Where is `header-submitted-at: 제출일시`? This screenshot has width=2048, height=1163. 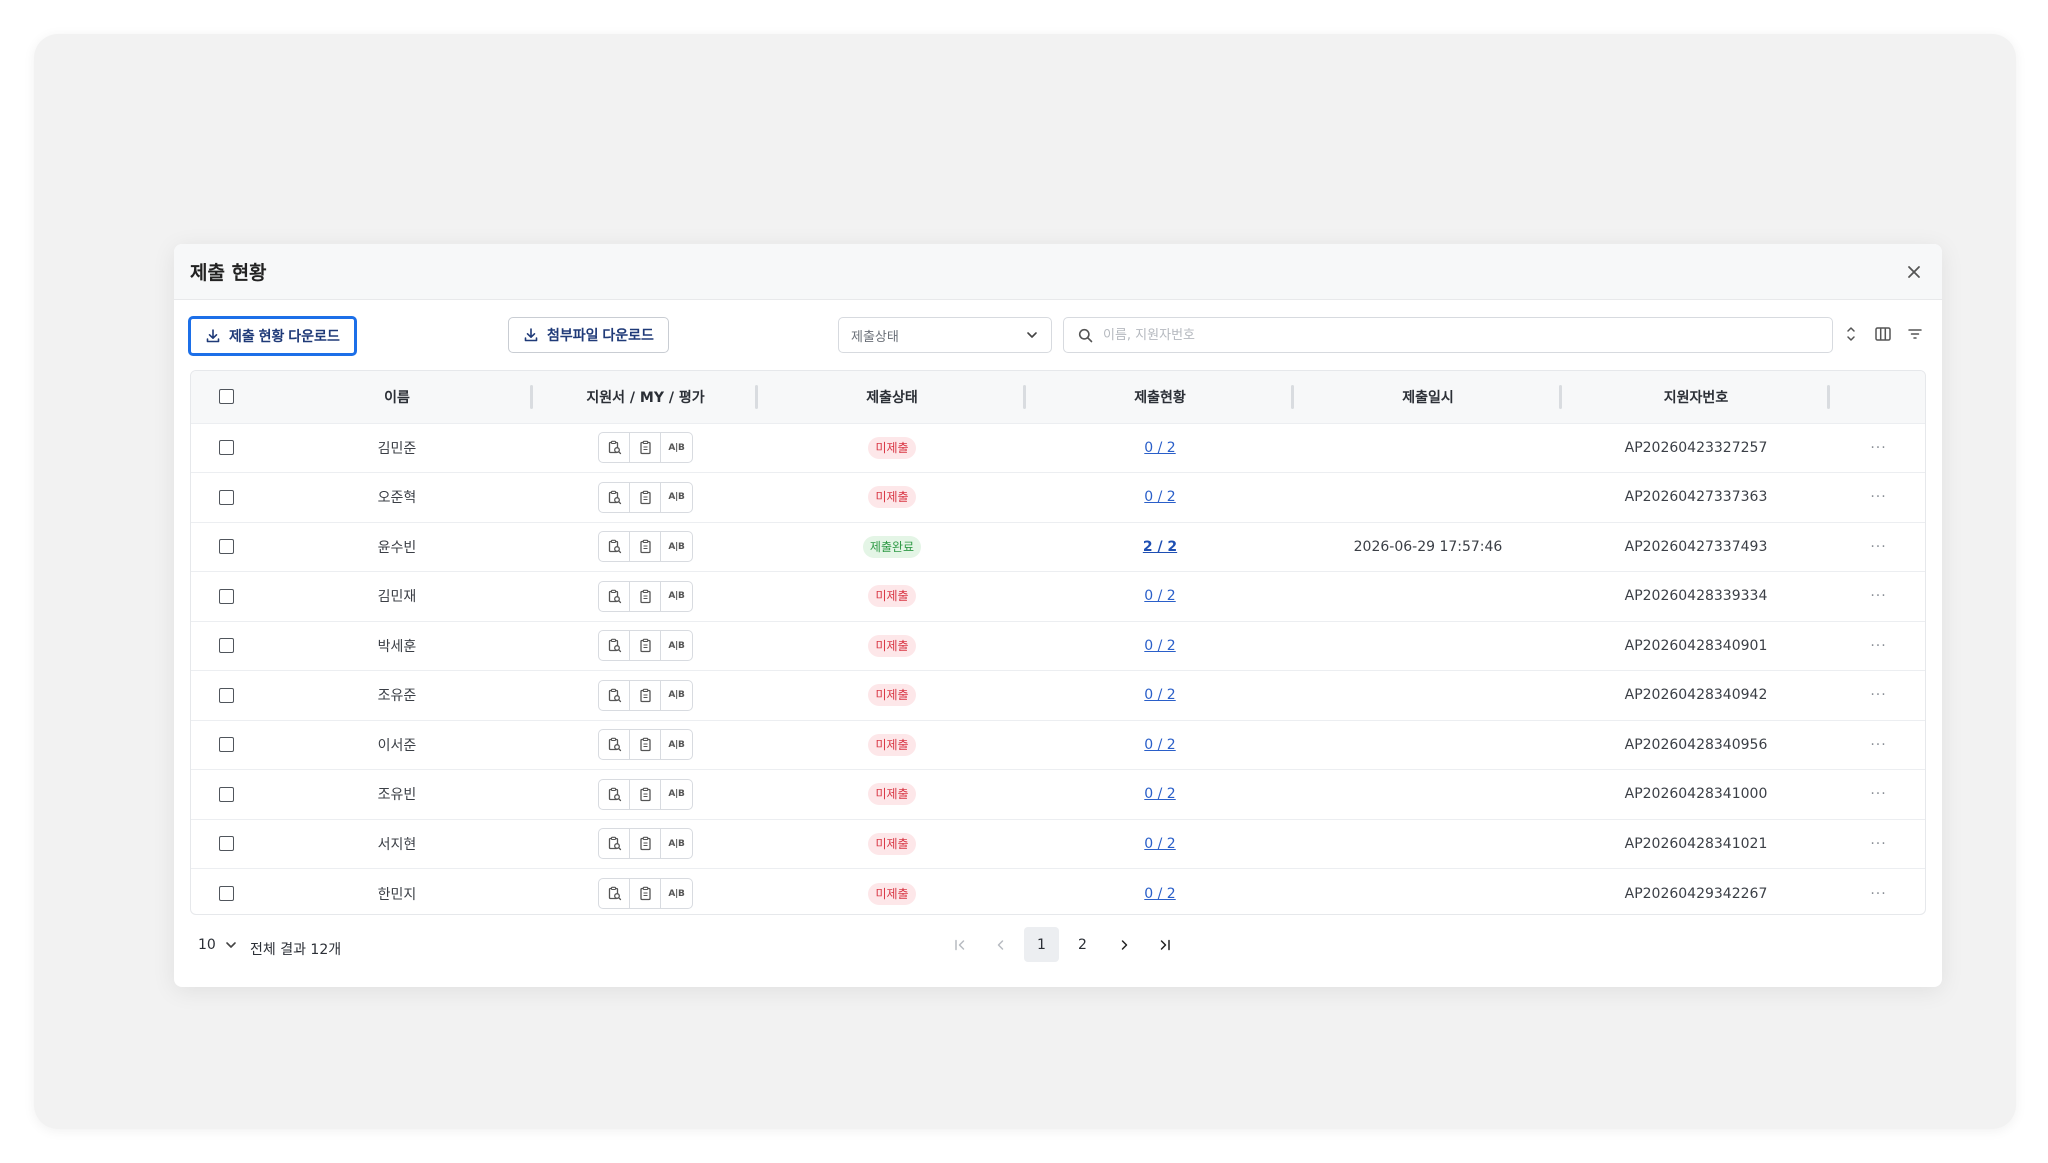 header-submitted-at: 제출일시 is located at coordinates (1428, 397).